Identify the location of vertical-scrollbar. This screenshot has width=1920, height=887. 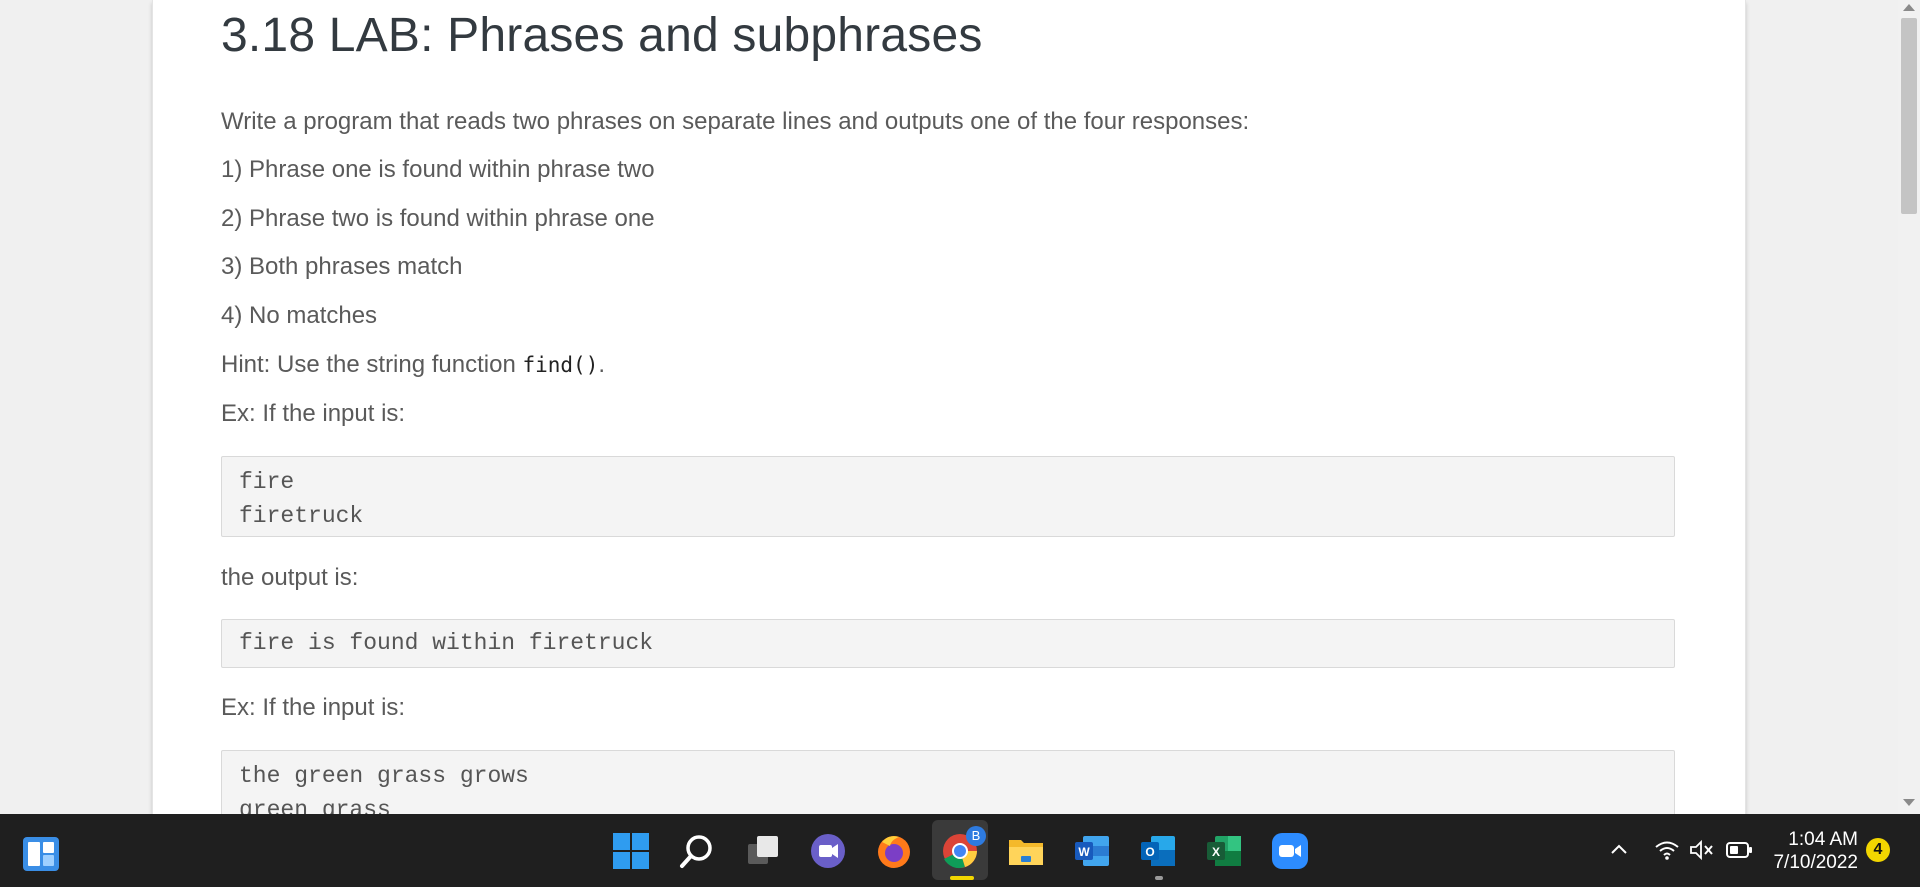
(1909, 407).